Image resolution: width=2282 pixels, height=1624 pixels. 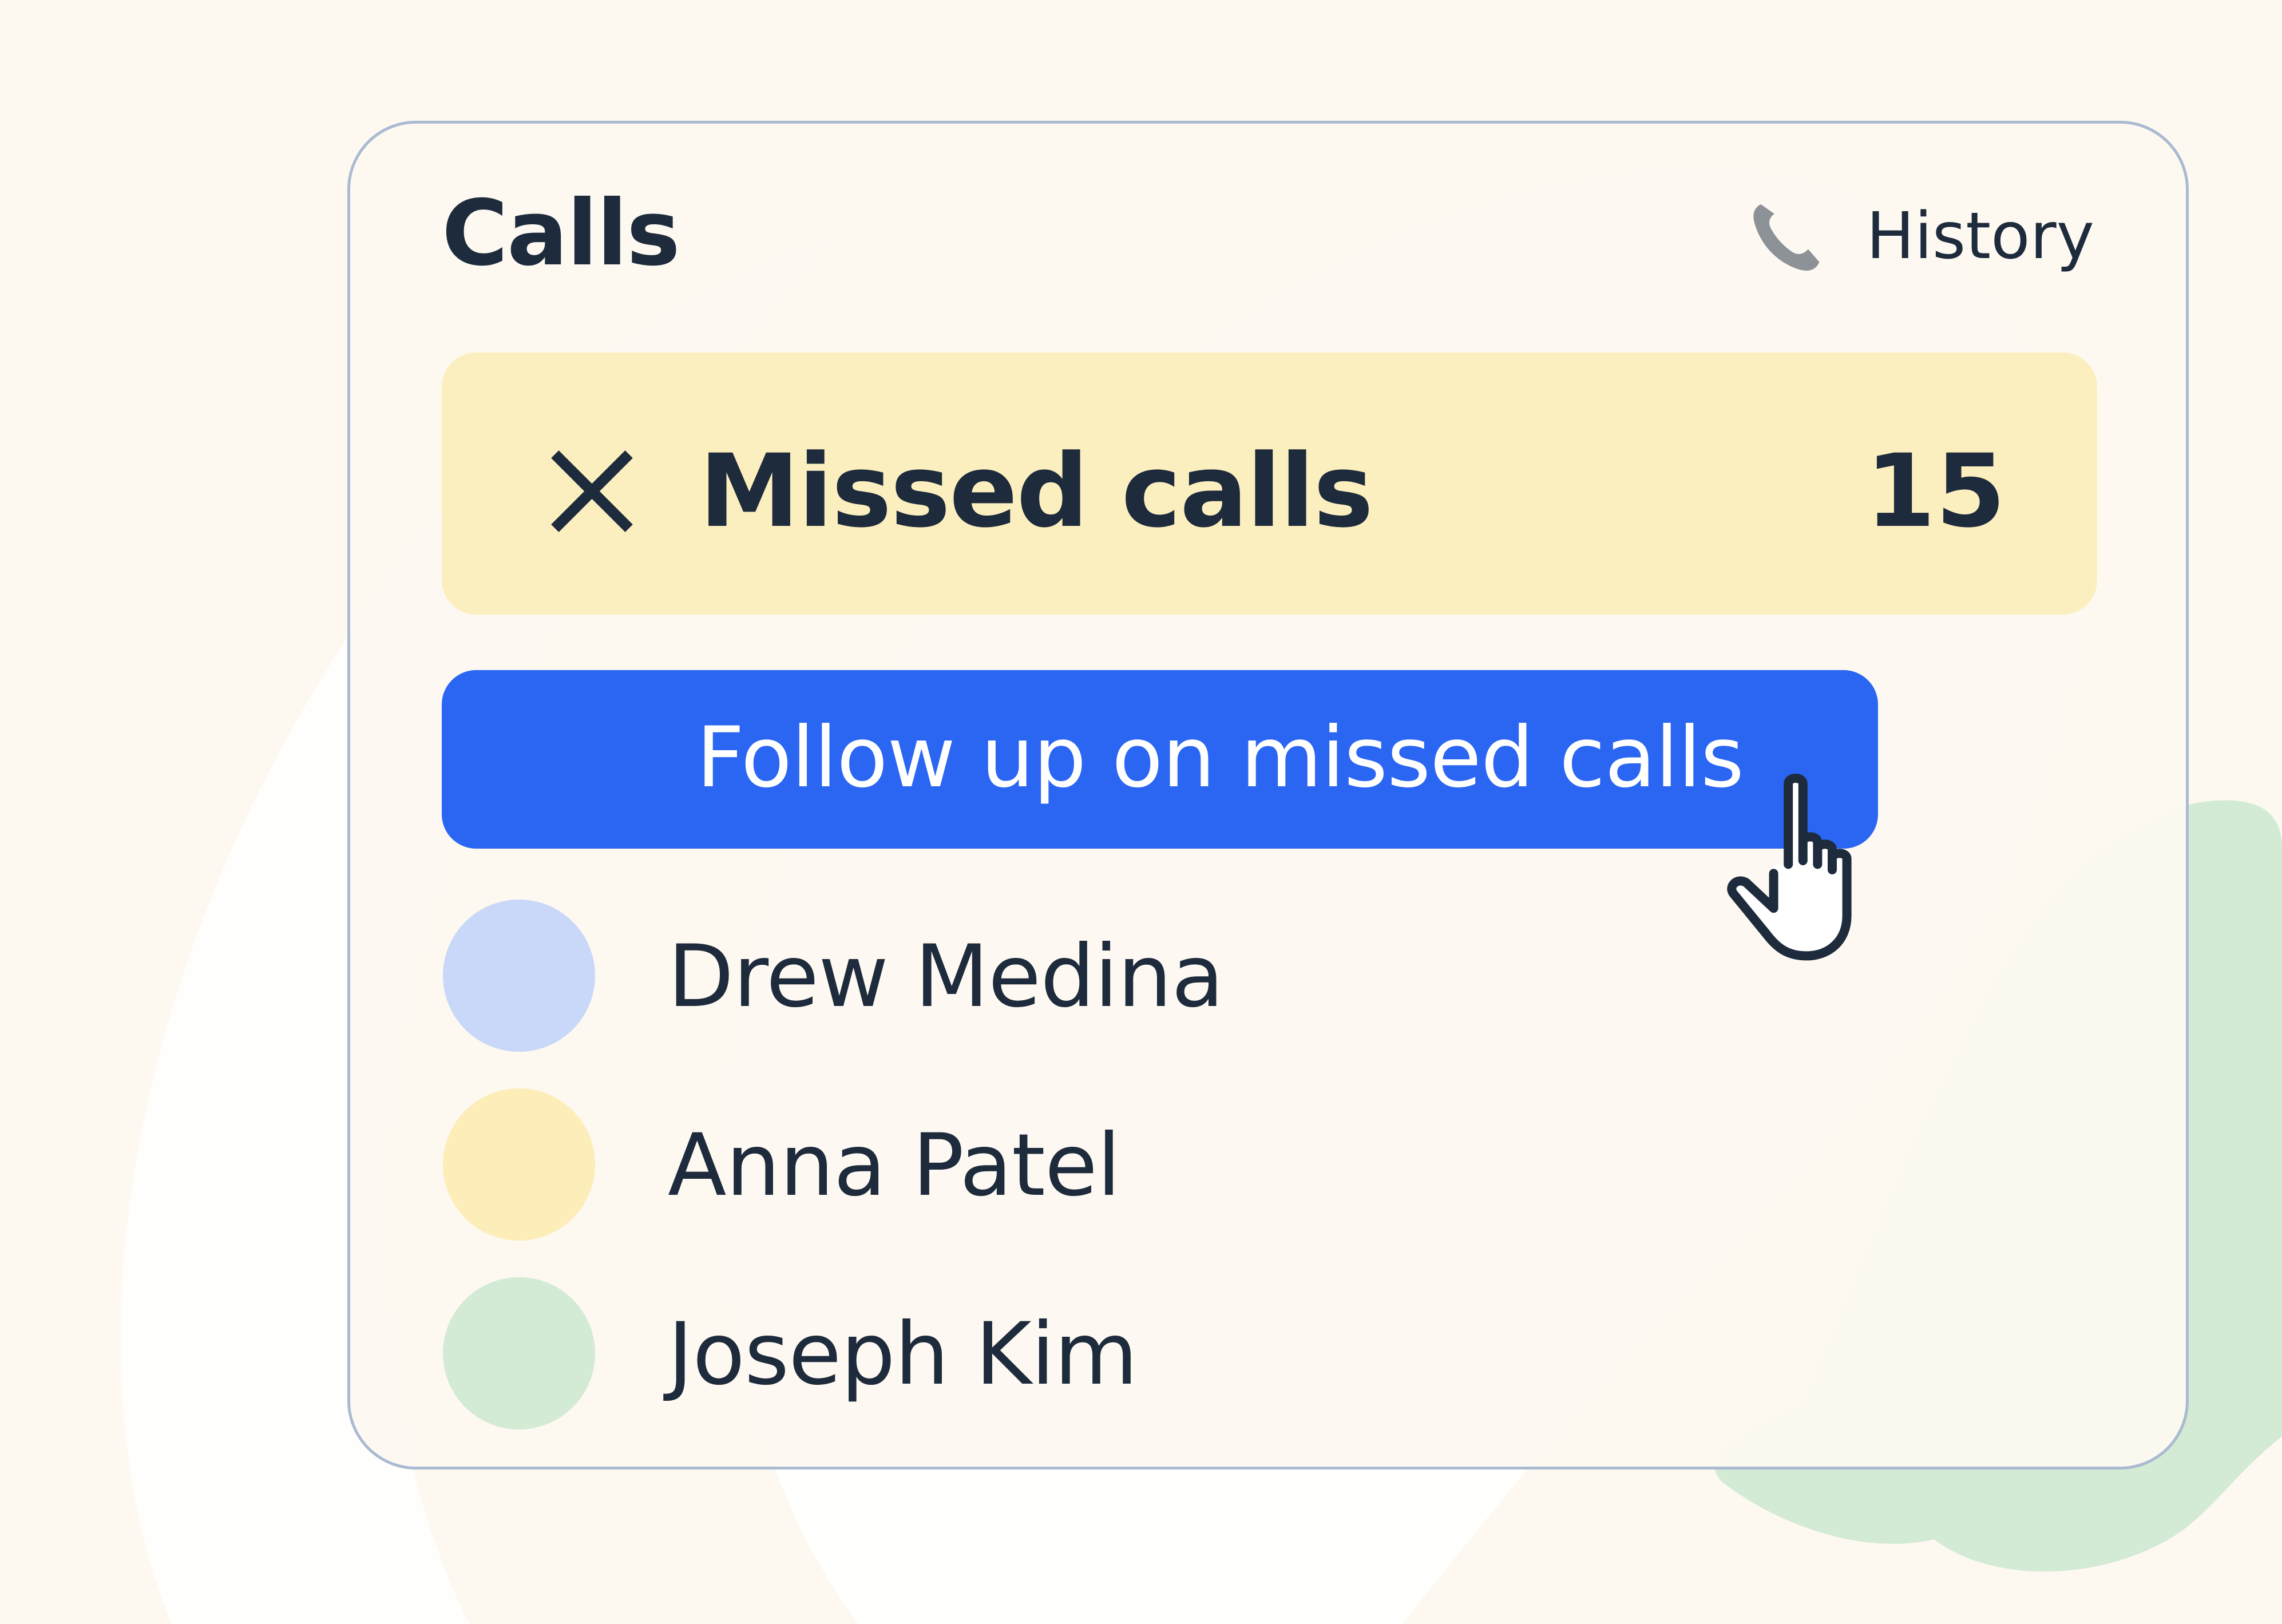 What do you see at coordinates (903, 1354) in the screenshot?
I see `contact-name: Joseph Kim` at bounding box center [903, 1354].